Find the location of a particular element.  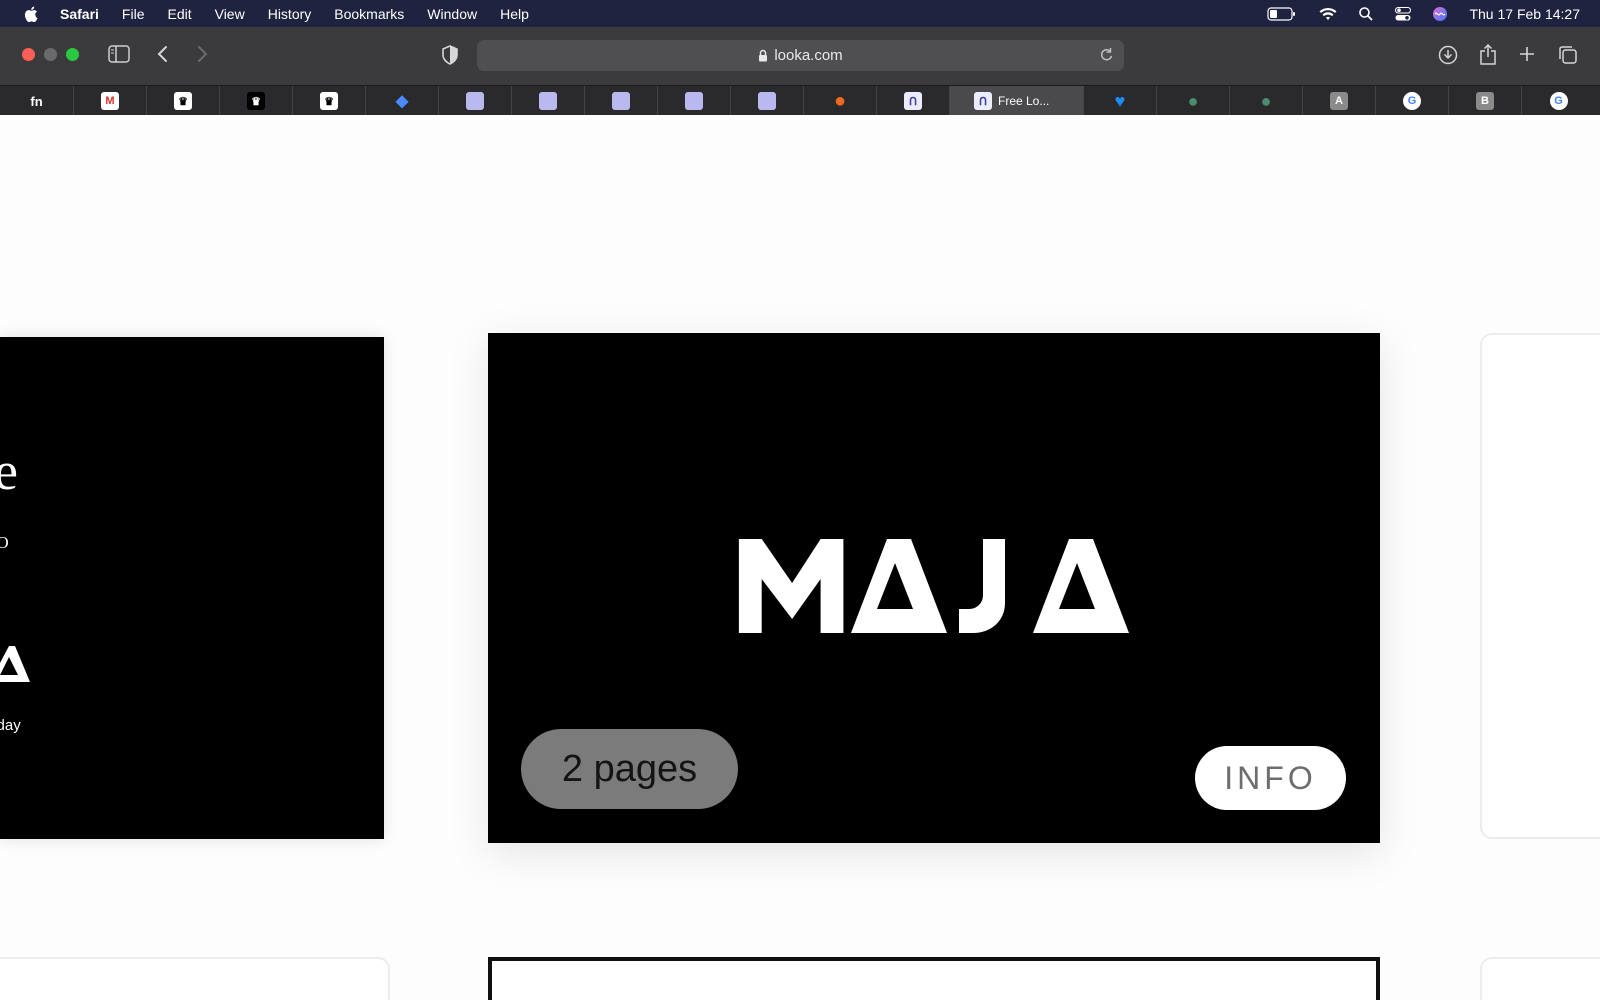

privacy-shield-icon is located at coordinates (450, 55).